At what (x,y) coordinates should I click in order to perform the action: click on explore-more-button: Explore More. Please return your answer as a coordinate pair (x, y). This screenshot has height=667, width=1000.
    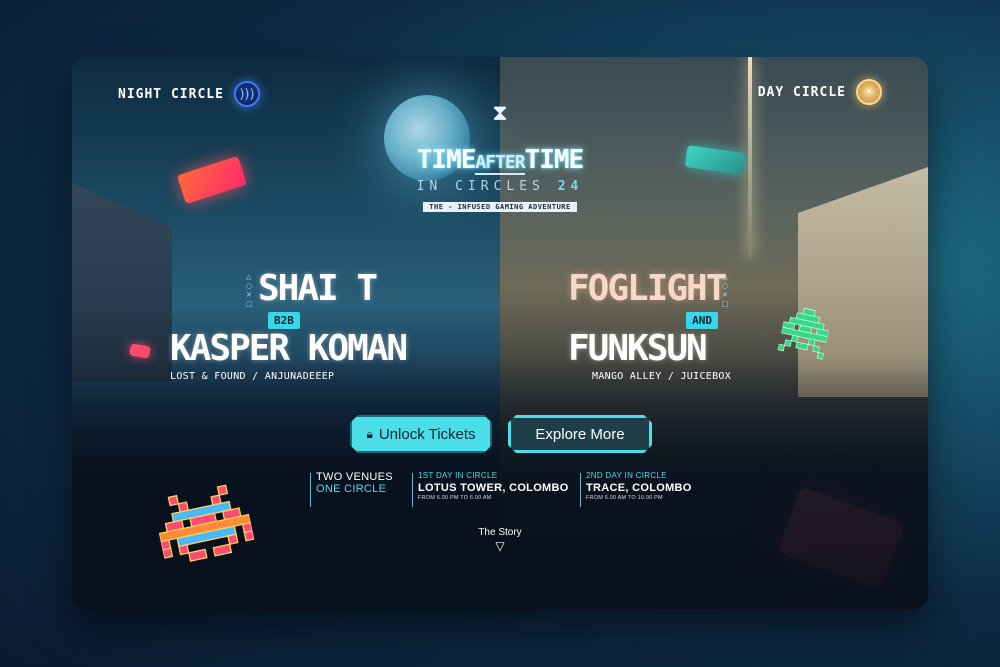
    Looking at the image, I should click on (580, 434).